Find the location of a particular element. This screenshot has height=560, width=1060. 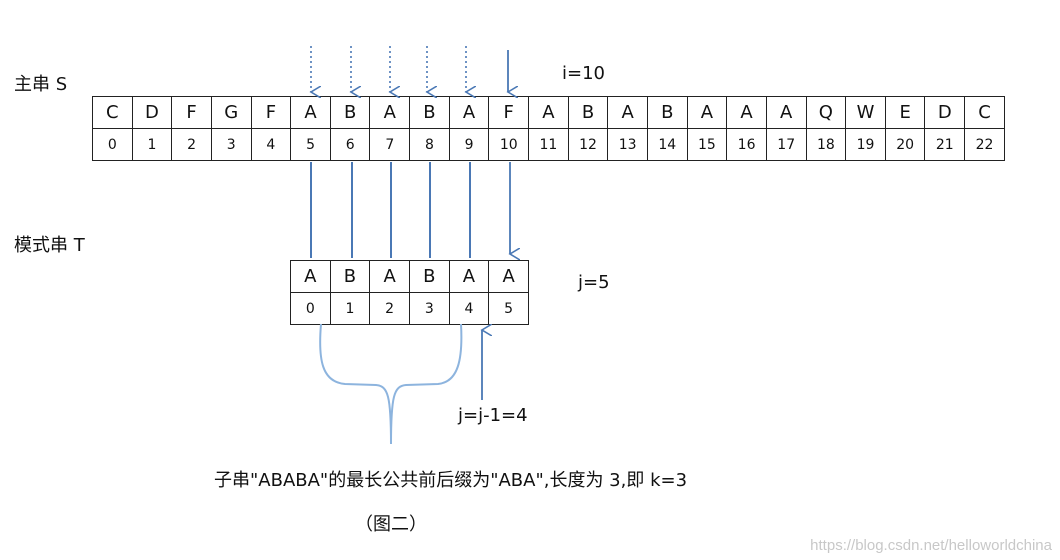

watermark: https://blog.csdn.net/helloworldchina is located at coordinates (931, 545).